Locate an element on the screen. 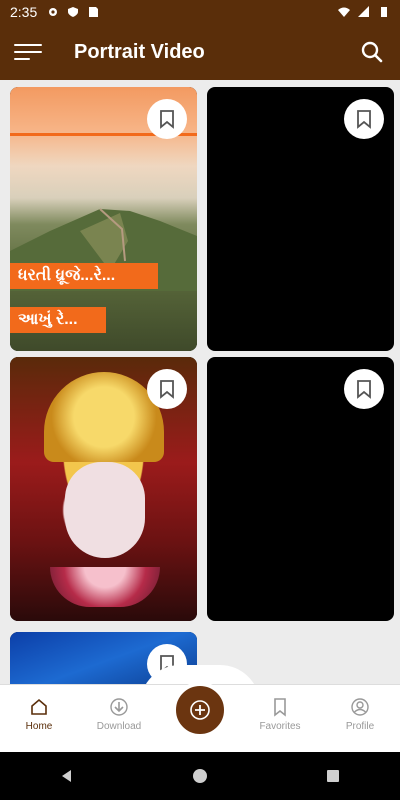 The width and height of the screenshot is (400, 800). app-bar: Portrait Video is located at coordinates (200, 52).